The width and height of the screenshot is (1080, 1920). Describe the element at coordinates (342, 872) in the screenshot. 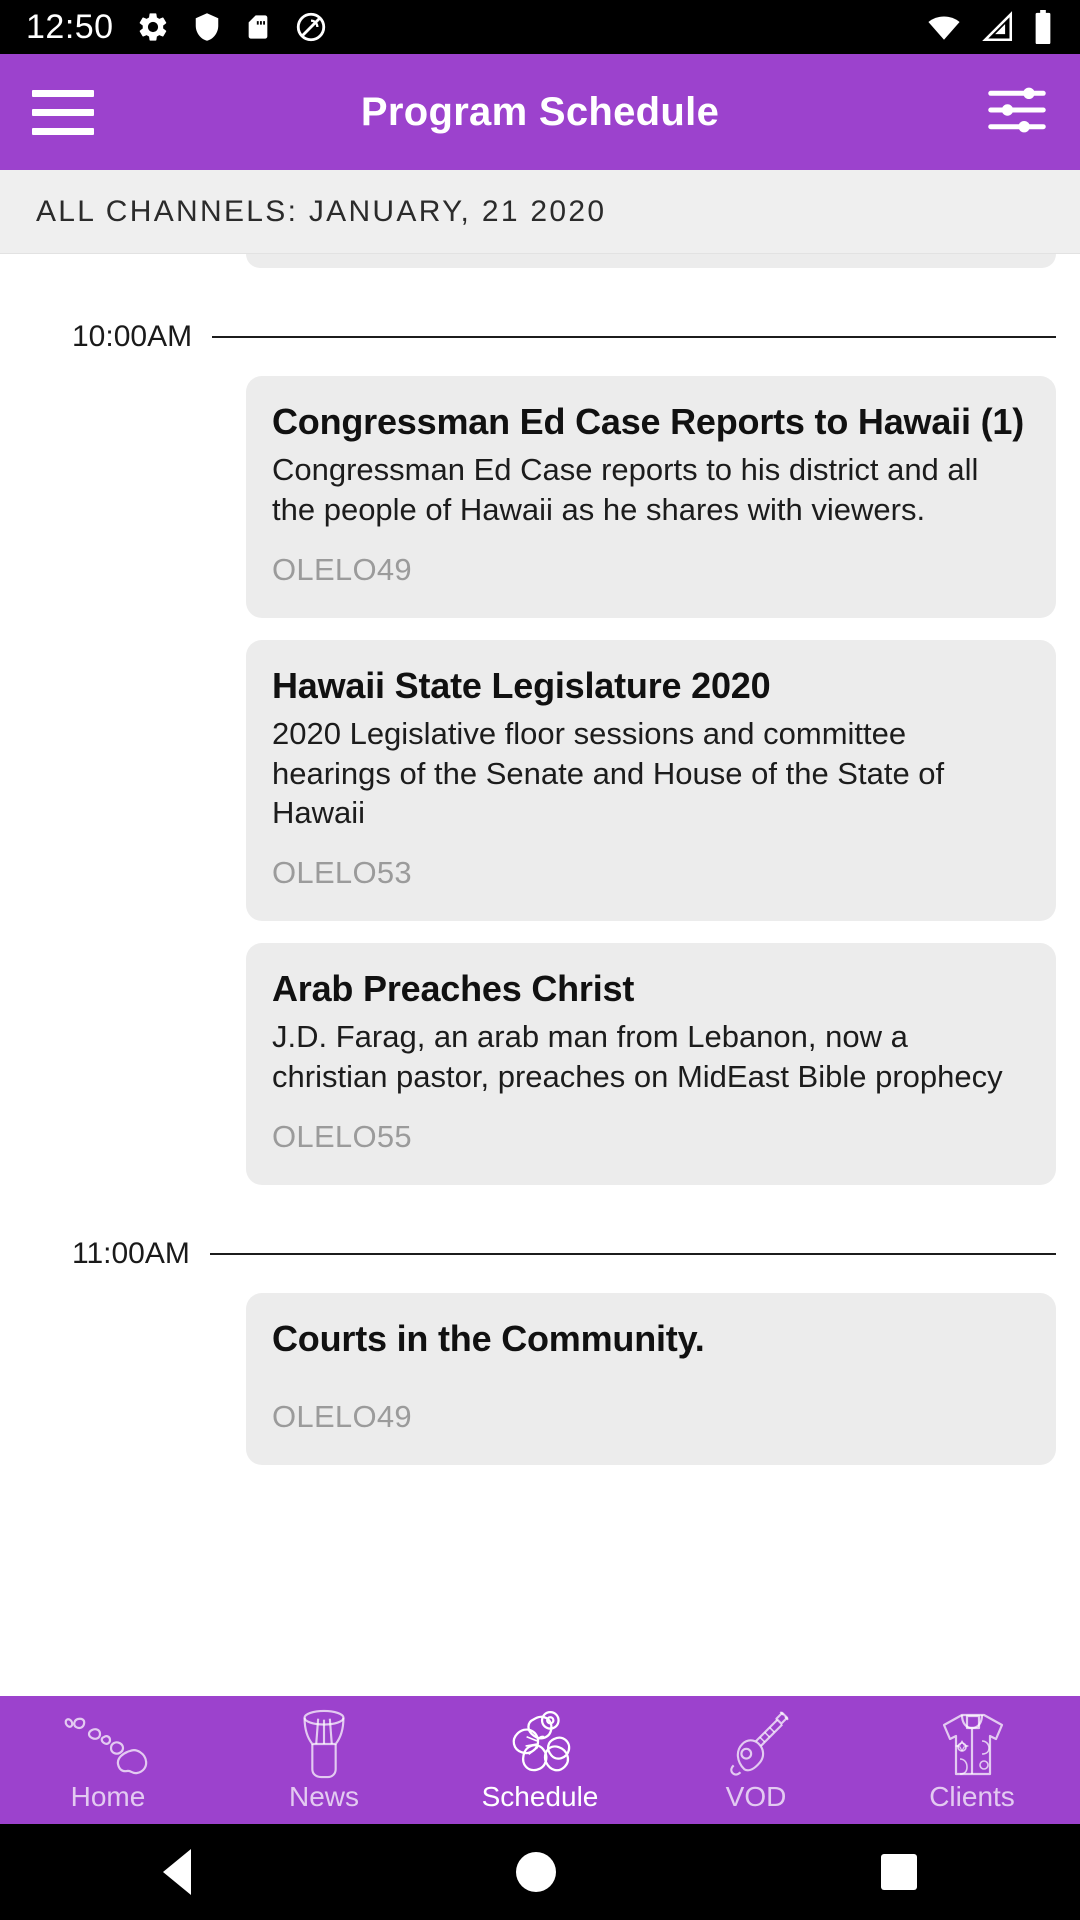

I see `program-channel: OLELO53` at that location.